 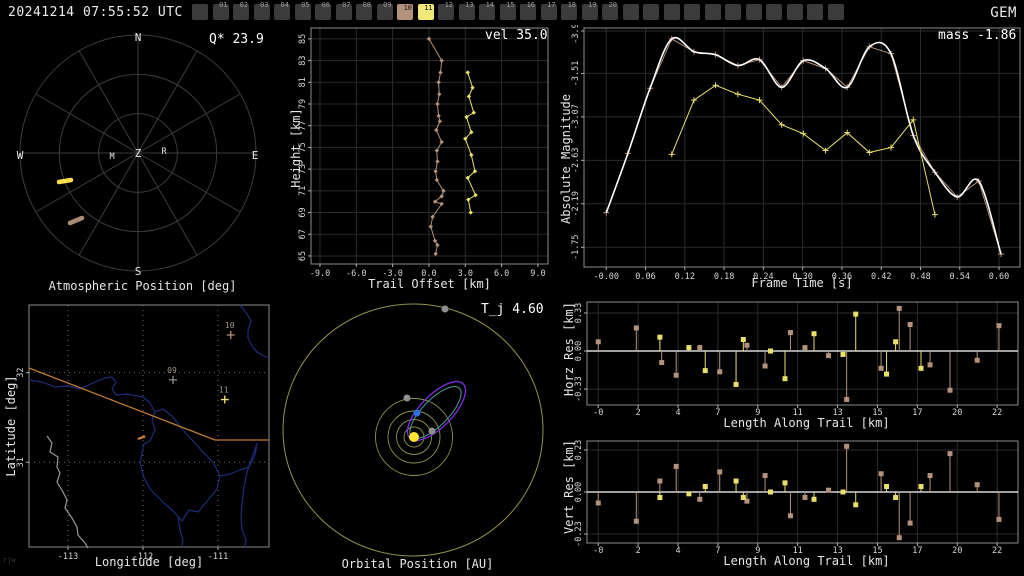 I want to click on svg-text: 67, so click(x=303, y=234).